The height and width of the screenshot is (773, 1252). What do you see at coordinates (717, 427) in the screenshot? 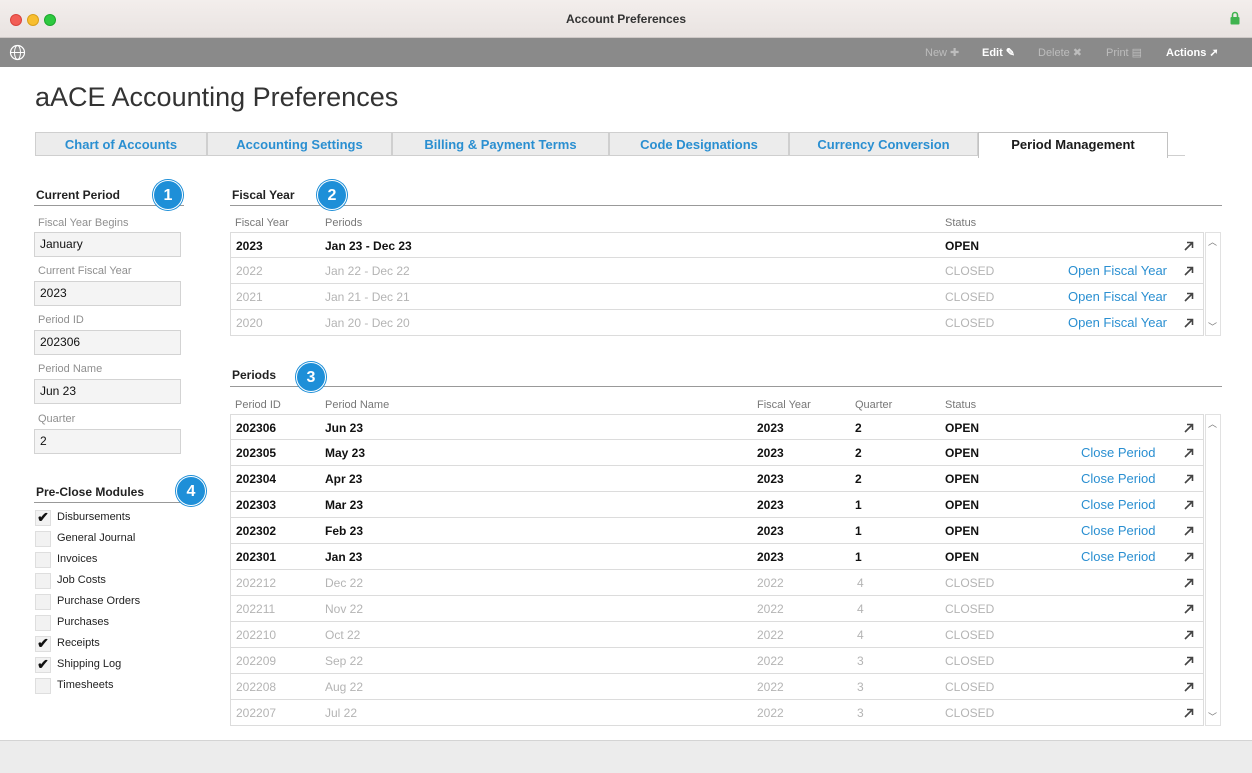
I see `period-row: 202306 Jun 23 2023 2 OPEN` at bounding box center [717, 427].